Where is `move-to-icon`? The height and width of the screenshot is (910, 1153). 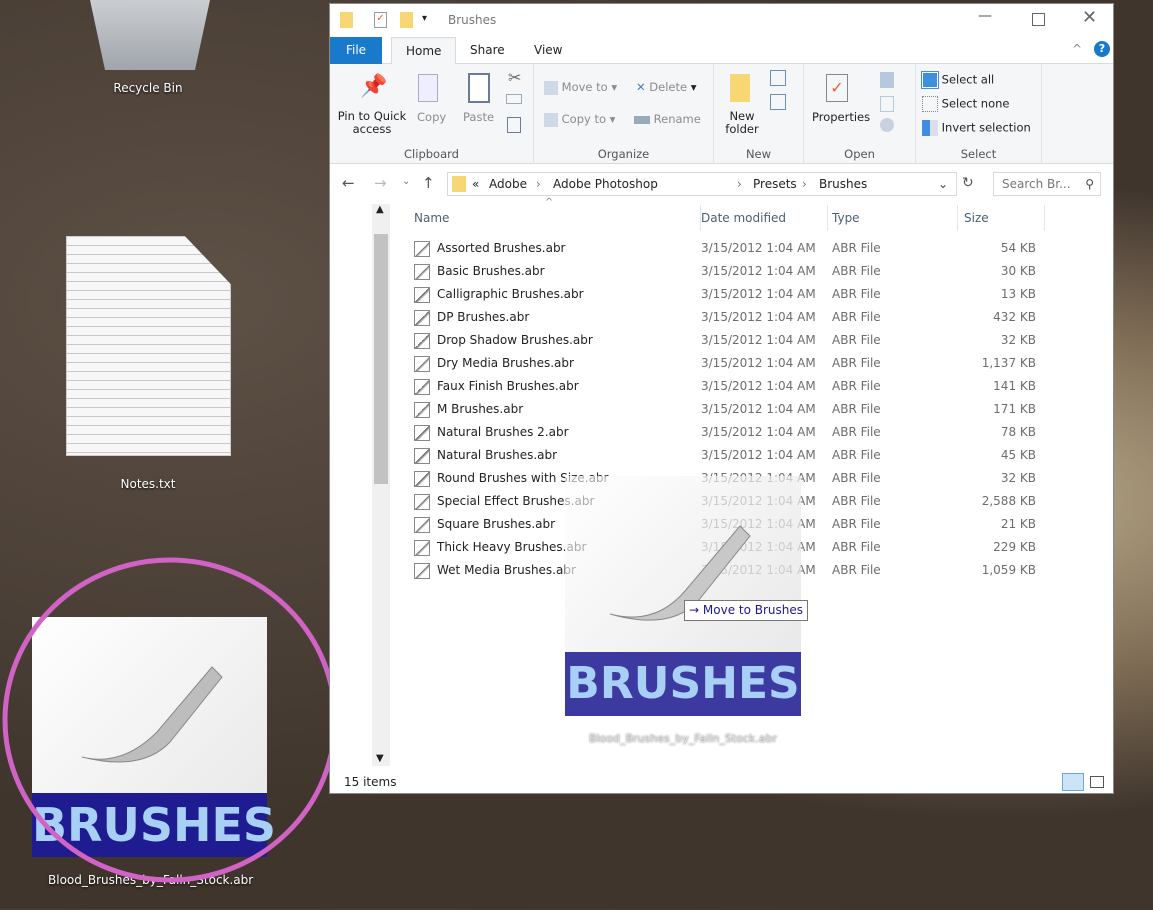
move-to-icon is located at coordinates (551, 87).